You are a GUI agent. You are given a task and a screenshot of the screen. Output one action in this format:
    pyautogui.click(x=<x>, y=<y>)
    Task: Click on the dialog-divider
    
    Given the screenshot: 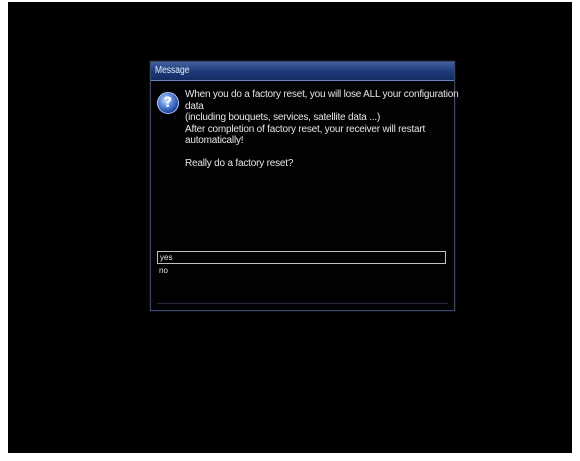 What is the action you would take?
    pyautogui.click(x=302, y=303)
    